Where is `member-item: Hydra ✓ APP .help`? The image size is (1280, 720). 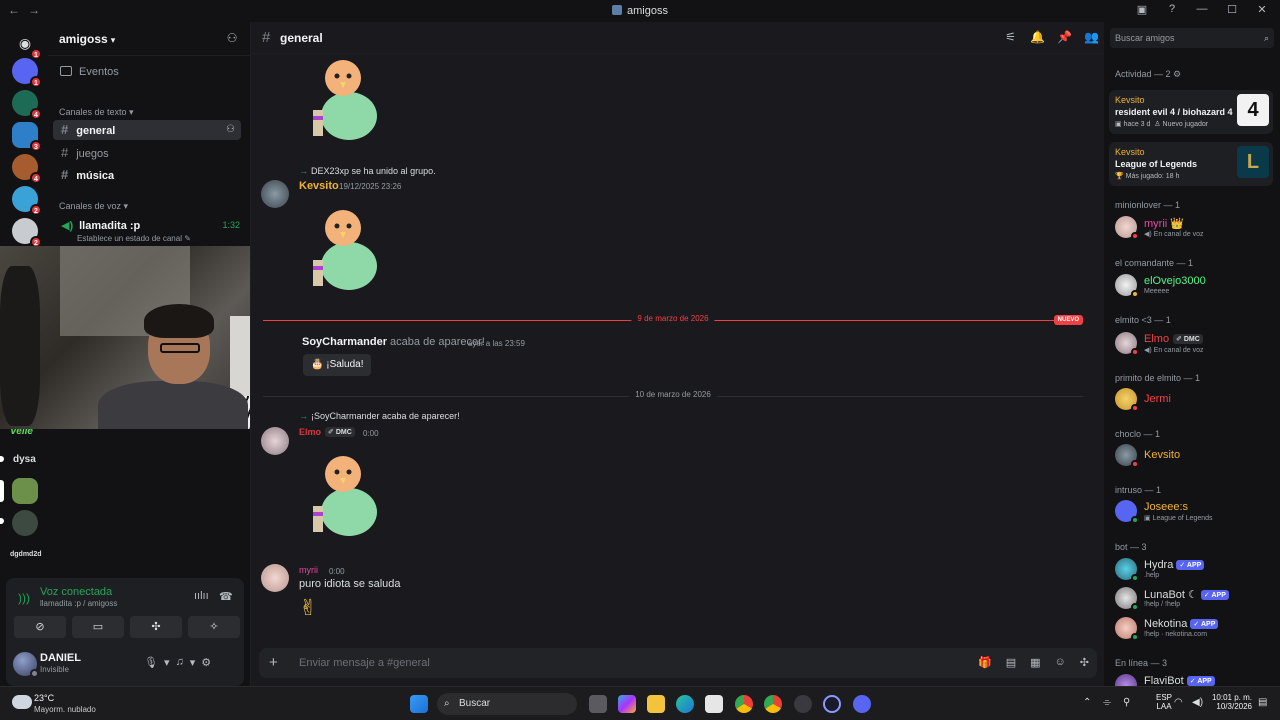
member-item: Hydra ✓ APP .help is located at coordinates (1195, 570).